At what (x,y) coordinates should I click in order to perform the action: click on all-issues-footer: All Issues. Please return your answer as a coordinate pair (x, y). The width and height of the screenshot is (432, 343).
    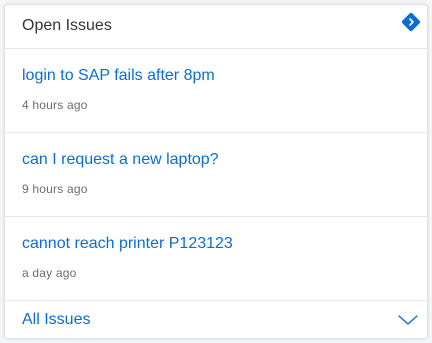
    Looking at the image, I should click on (216, 320).